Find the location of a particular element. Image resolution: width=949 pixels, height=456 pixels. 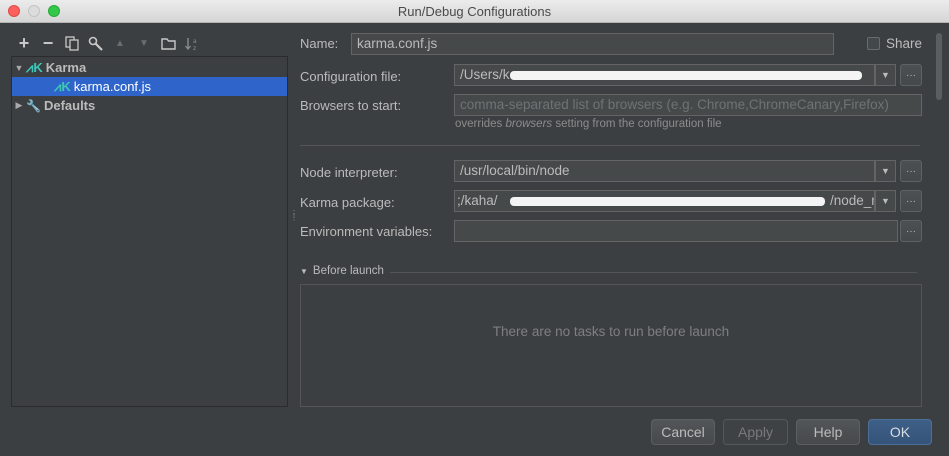

config-file-label: Configuration file: is located at coordinates (351, 76).